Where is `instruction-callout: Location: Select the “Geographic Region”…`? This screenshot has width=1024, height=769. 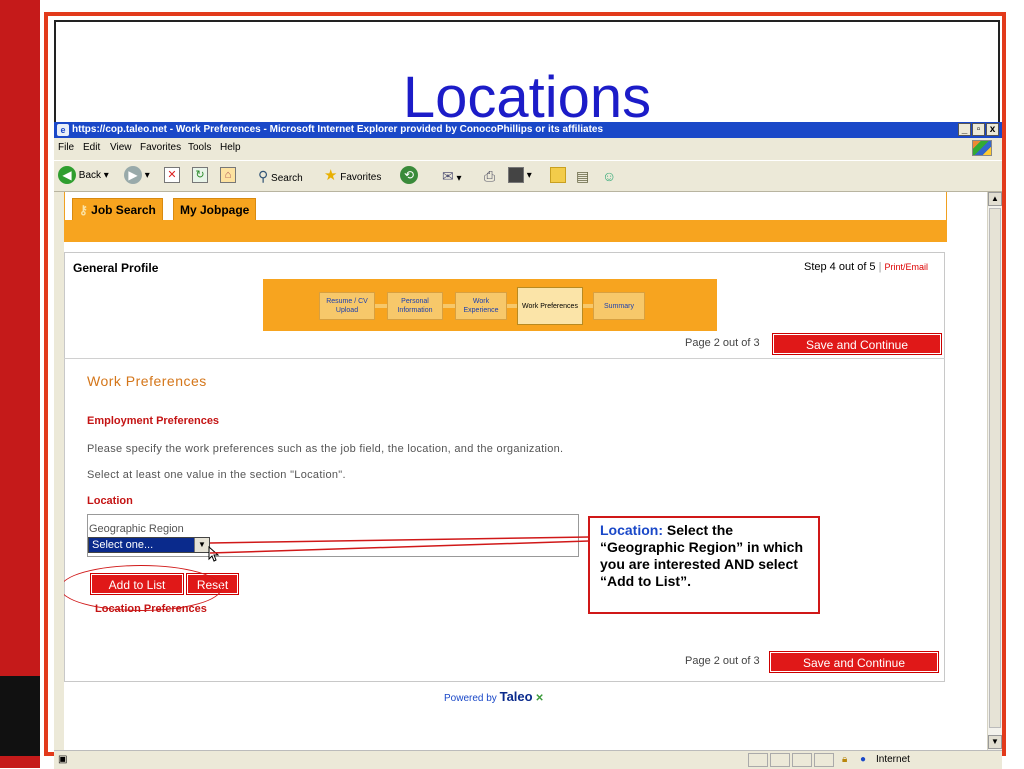 instruction-callout: Location: Select the “Geographic Region”… is located at coordinates (704, 565).